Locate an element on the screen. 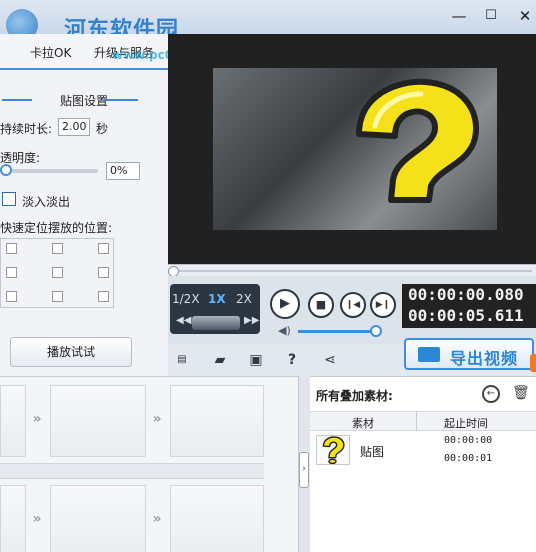 This screenshot has width=536, height=552. share-icon: ⋖ is located at coordinates (330, 360).